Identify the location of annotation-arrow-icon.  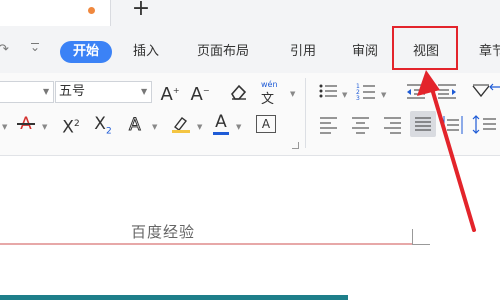
(446, 151).